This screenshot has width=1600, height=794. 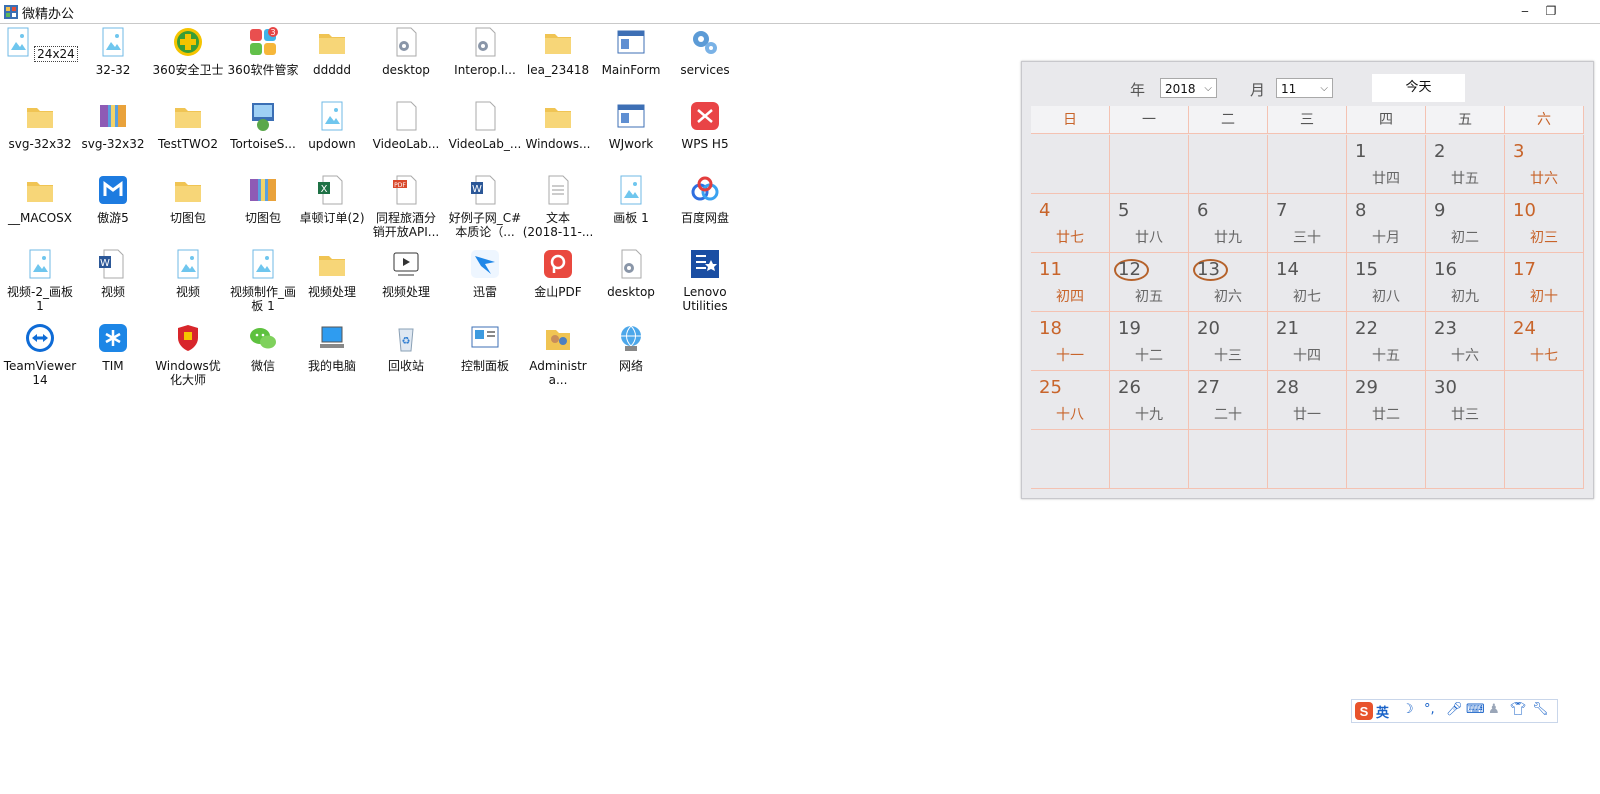 I want to click on desktop-icon: WJwork, so click(x=631, y=125).